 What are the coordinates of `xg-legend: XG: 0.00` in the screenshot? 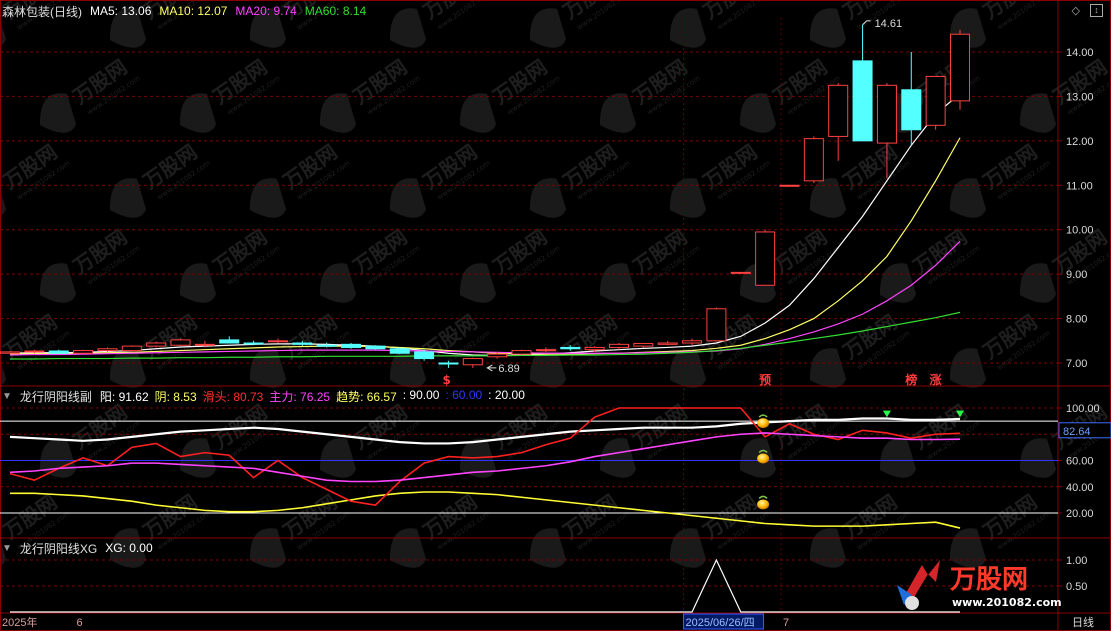 It's located at (128, 548).